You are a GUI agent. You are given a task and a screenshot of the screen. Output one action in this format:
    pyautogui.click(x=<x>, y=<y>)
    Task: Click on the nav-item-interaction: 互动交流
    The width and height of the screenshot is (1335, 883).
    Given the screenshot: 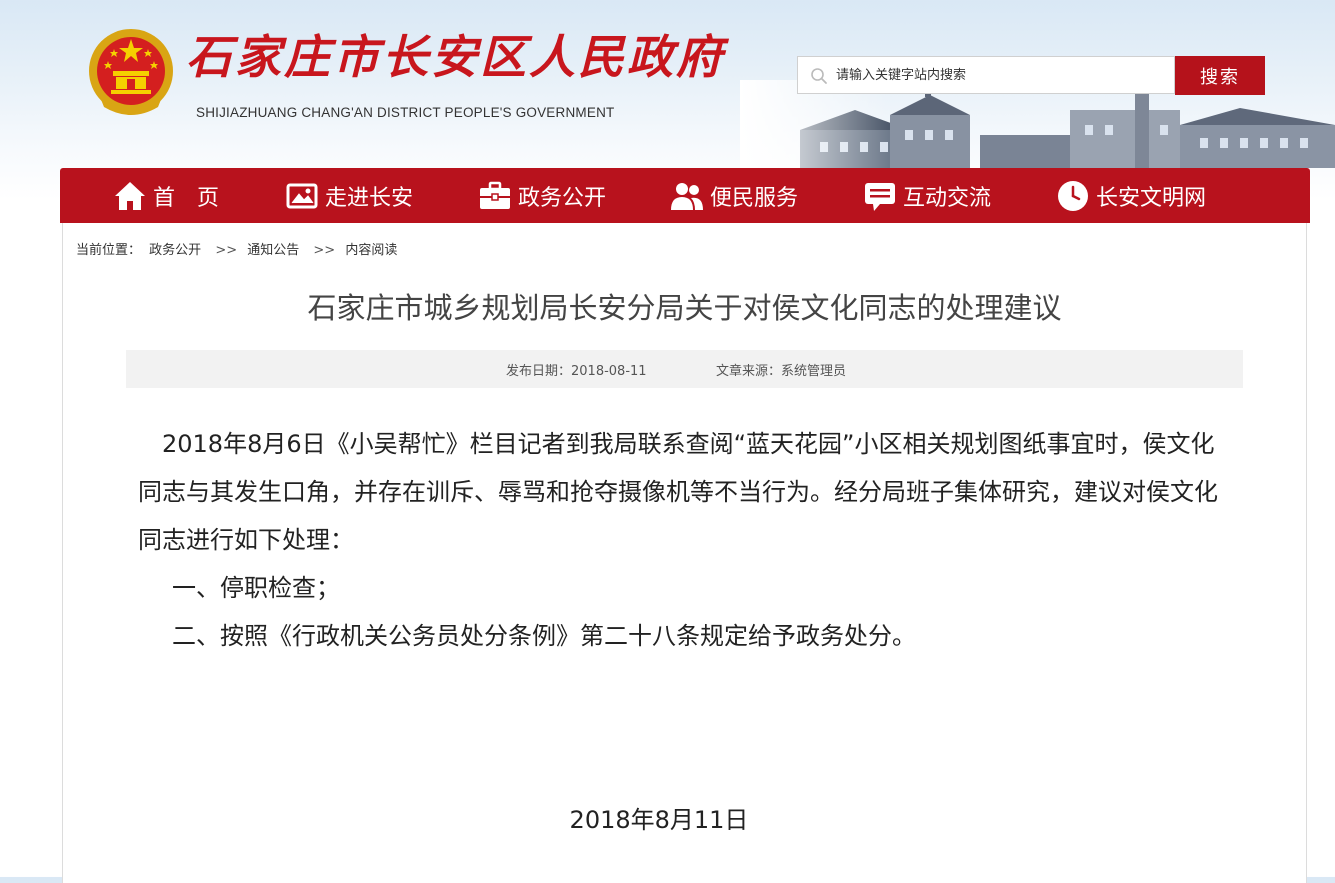 What is the action you would take?
    pyautogui.click(x=927, y=195)
    